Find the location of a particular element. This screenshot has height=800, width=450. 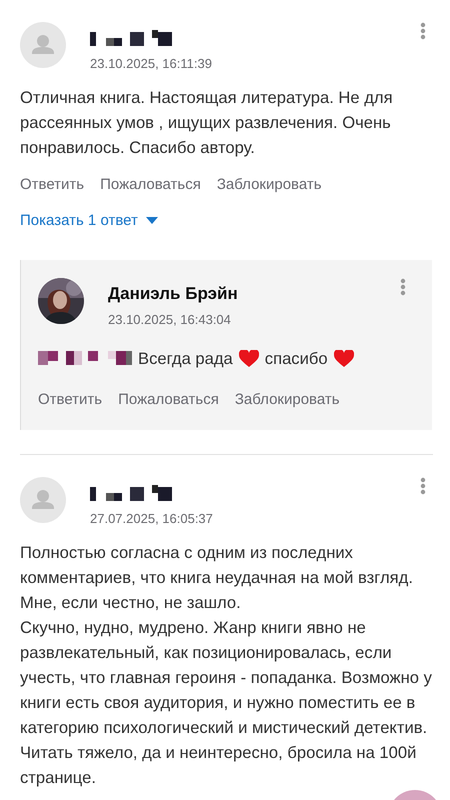

author-name: Даниэль Брэйн is located at coordinates (173, 294).